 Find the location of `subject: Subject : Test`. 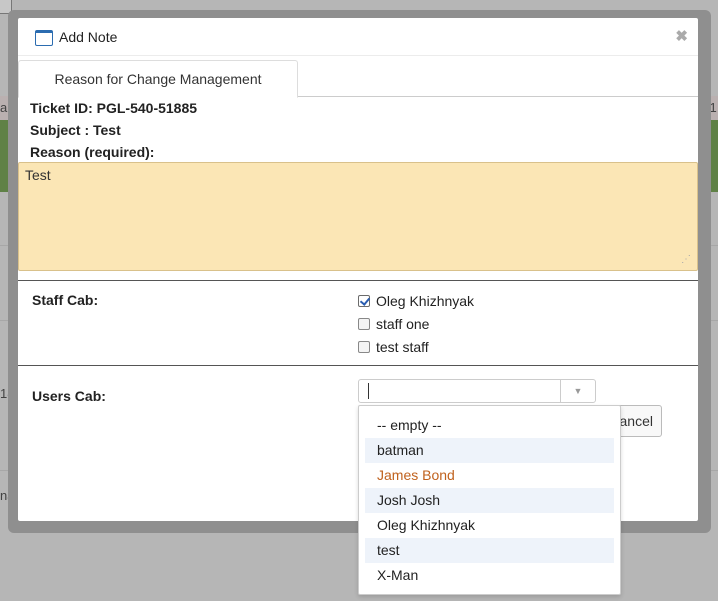

subject: Subject : Test is located at coordinates (75, 130).